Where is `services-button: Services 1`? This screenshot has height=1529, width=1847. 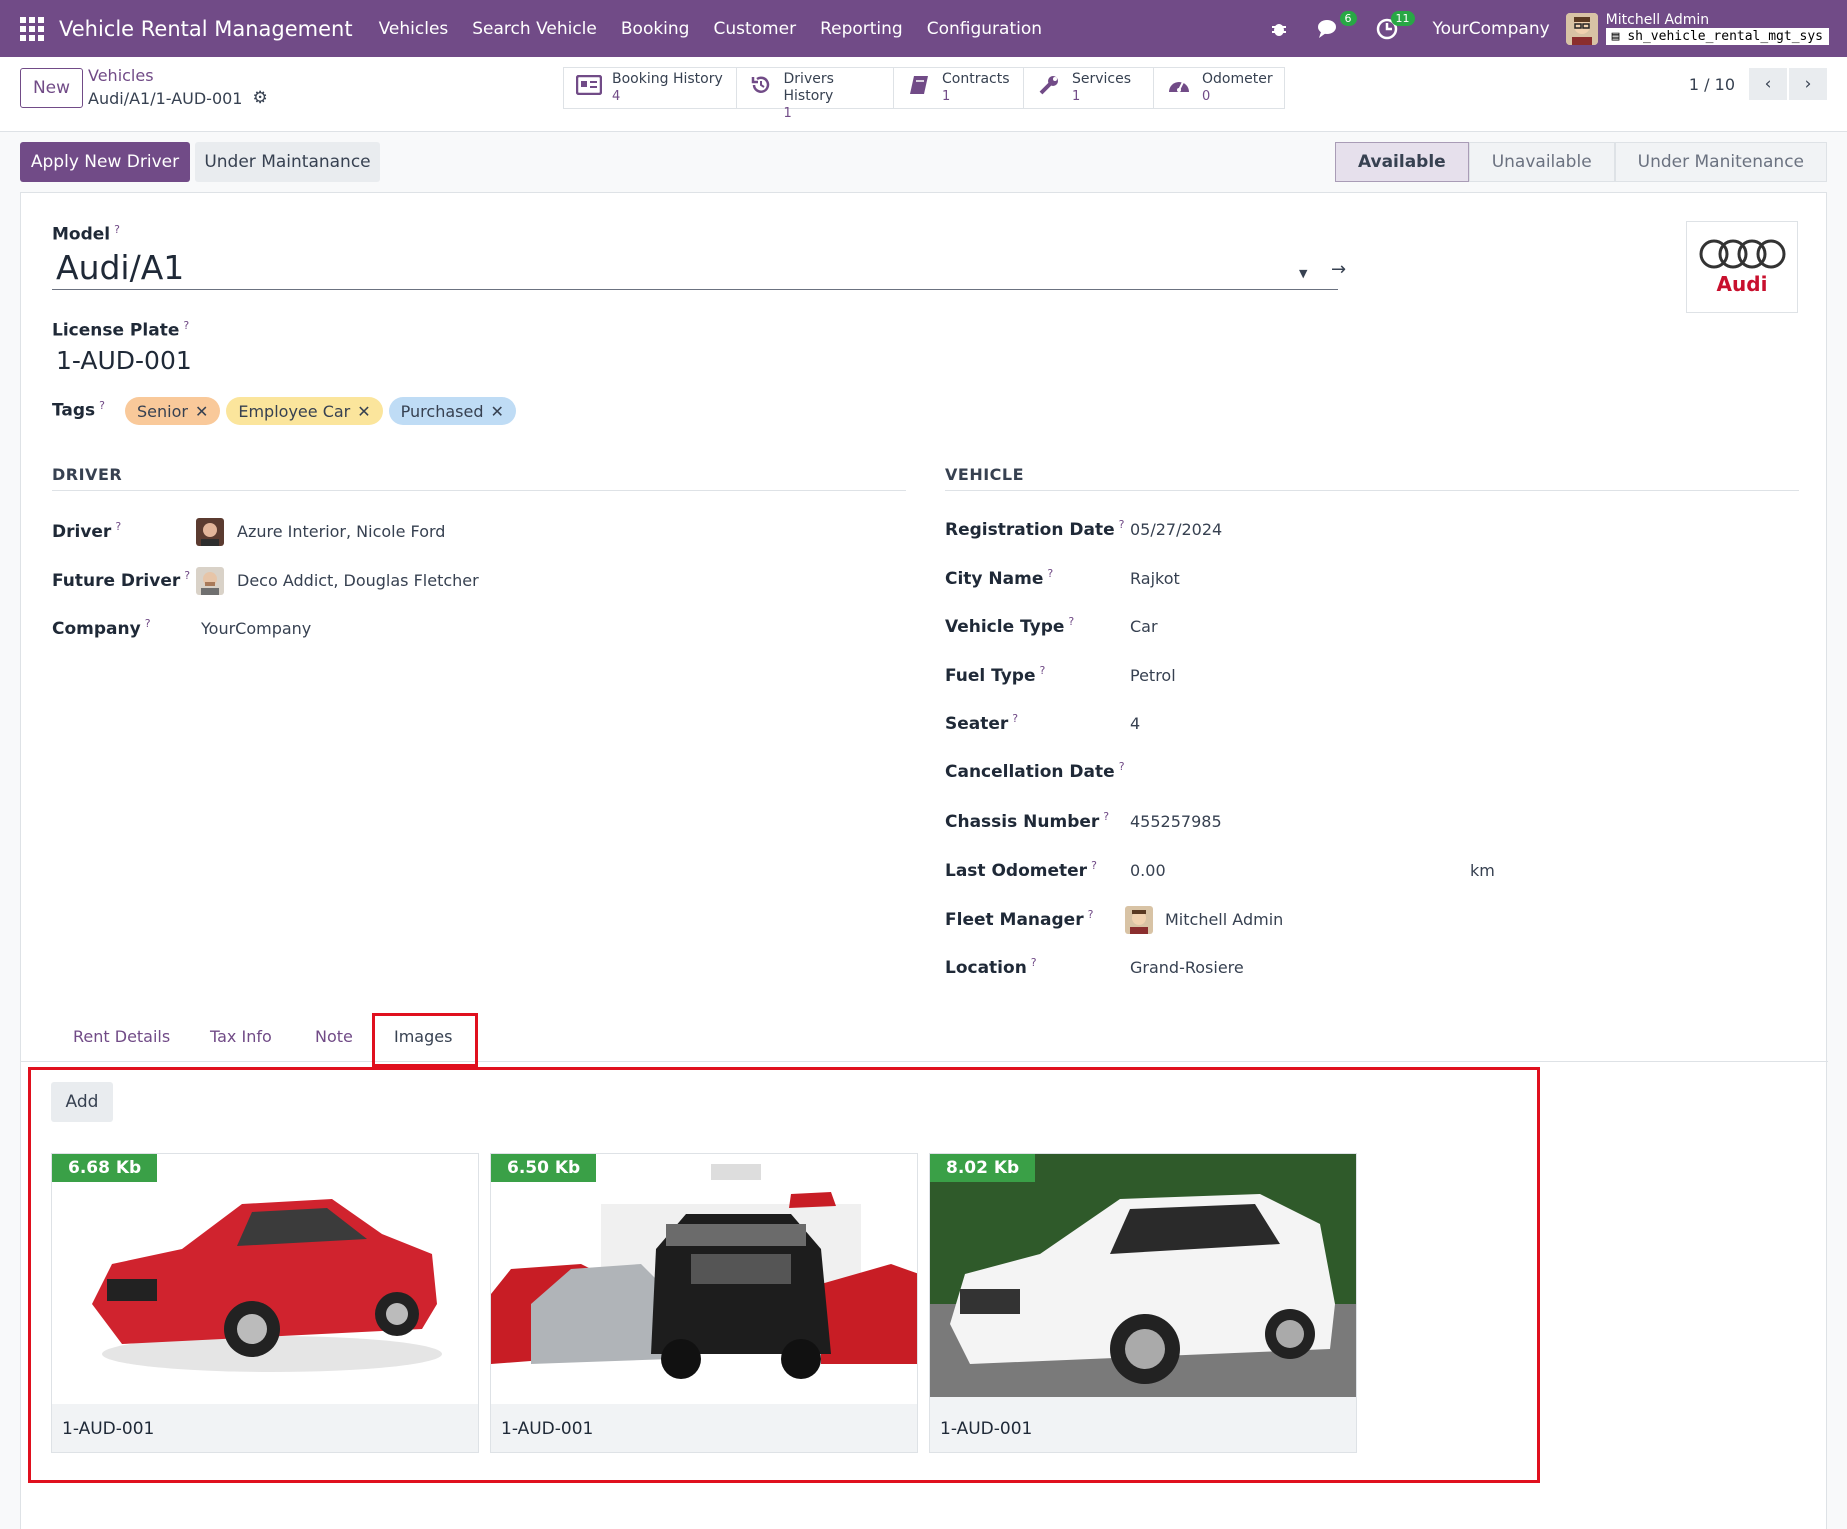 services-button: Services 1 is located at coordinates (1089, 88).